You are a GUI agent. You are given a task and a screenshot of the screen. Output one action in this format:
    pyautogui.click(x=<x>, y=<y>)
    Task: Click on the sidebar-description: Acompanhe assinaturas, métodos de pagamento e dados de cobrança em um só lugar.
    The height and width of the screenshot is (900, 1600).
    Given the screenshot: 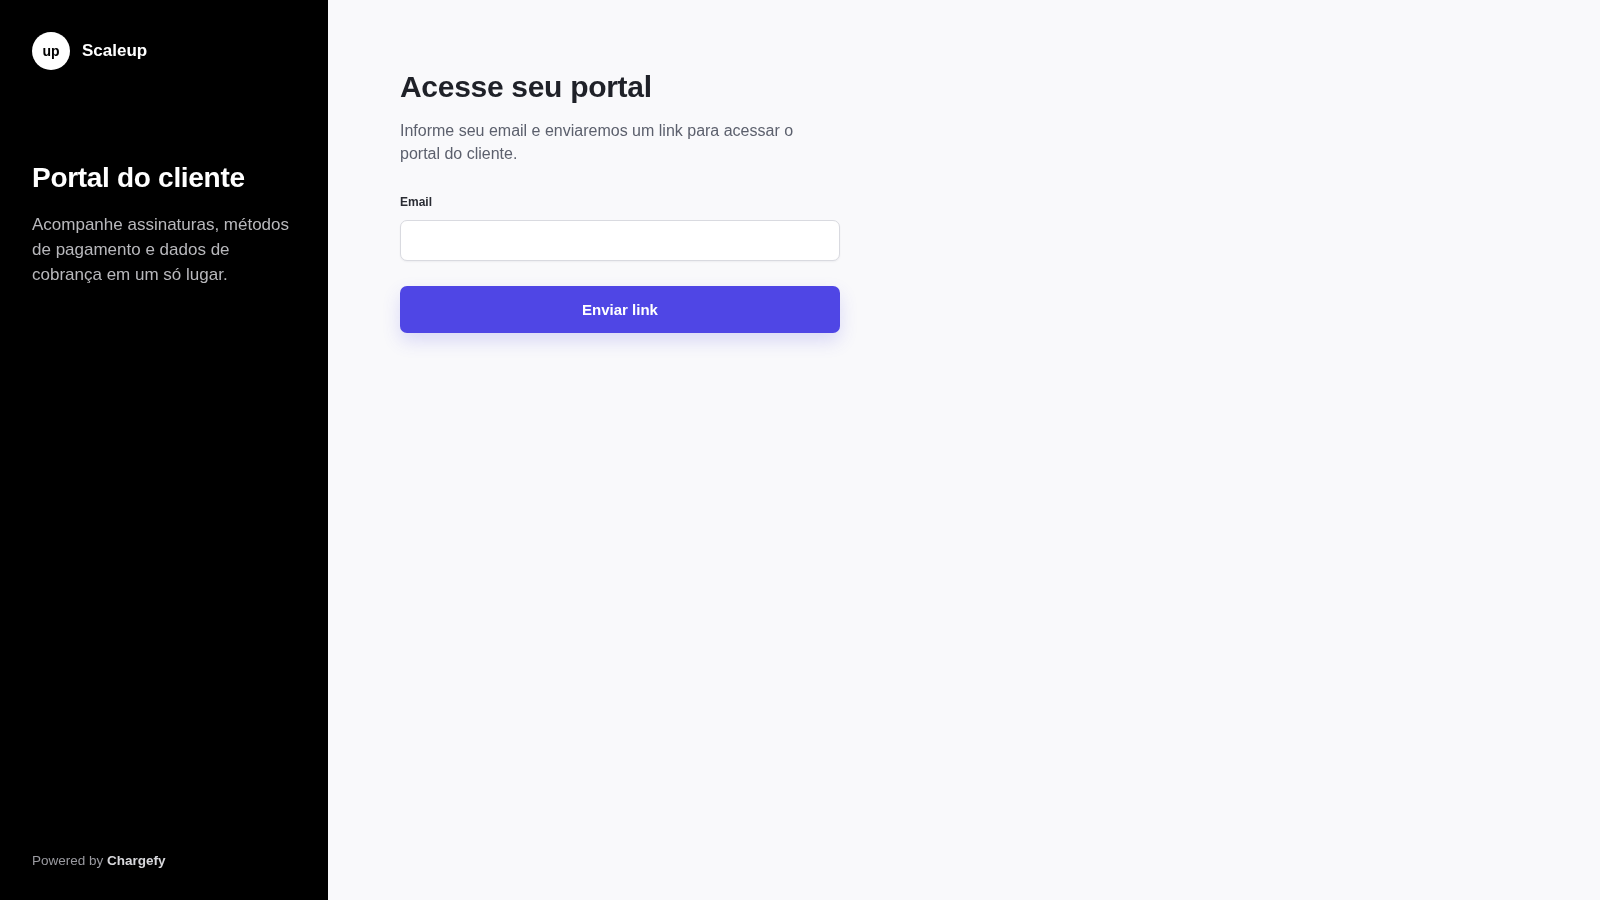 What is the action you would take?
    pyautogui.click(x=161, y=250)
    